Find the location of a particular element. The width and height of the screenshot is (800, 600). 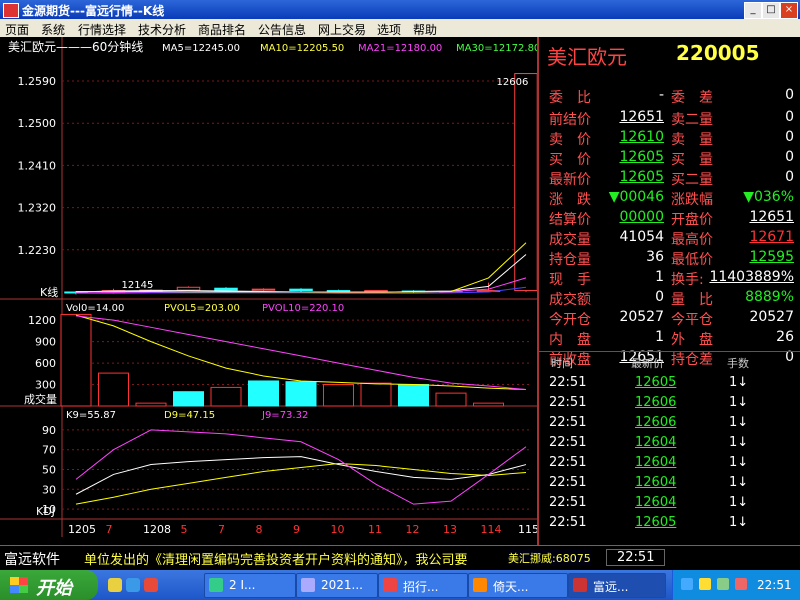

x-tick-label: 5 is located at coordinates (184, 529).